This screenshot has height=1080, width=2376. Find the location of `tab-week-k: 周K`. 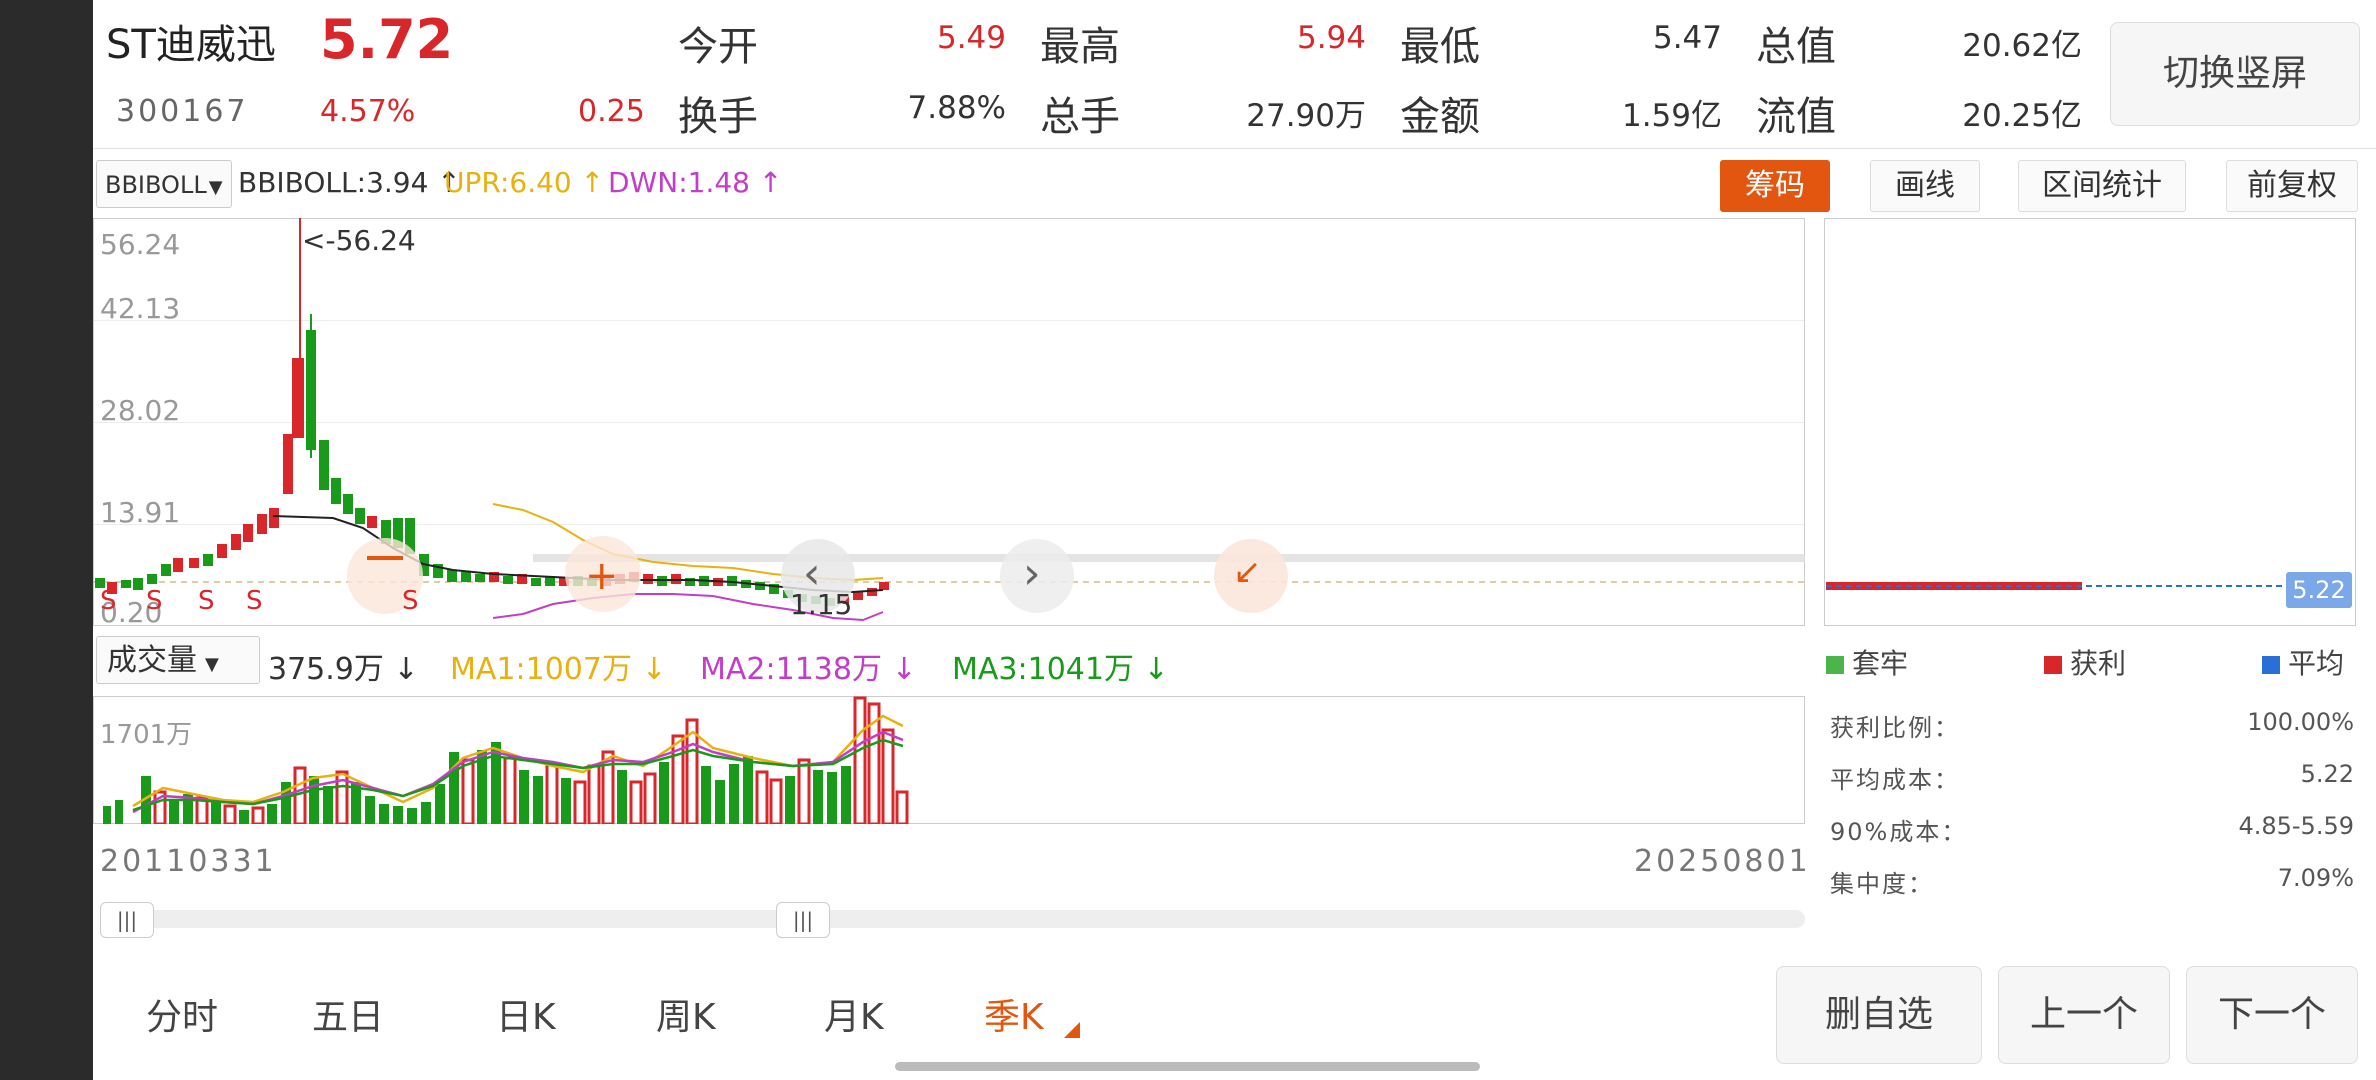

tab-week-k: 周K is located at coordinates (686, 1014).